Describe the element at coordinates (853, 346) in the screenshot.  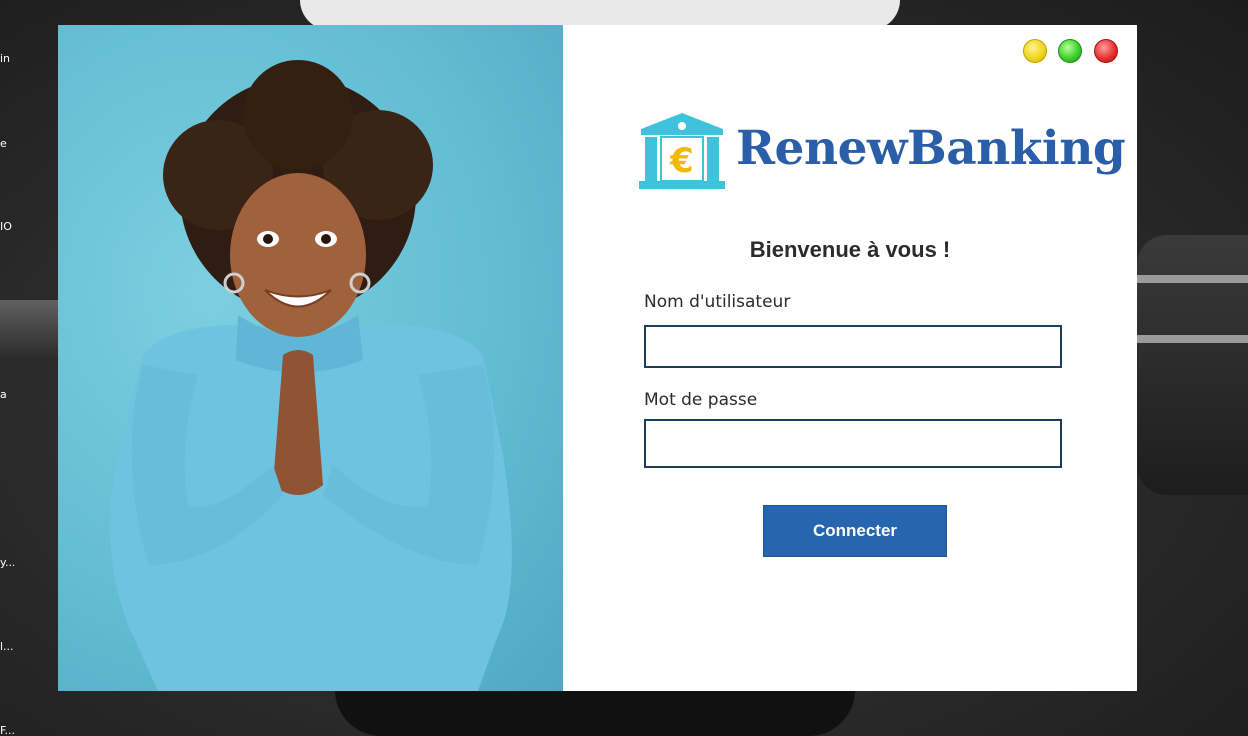
I see `username-input` at that location.